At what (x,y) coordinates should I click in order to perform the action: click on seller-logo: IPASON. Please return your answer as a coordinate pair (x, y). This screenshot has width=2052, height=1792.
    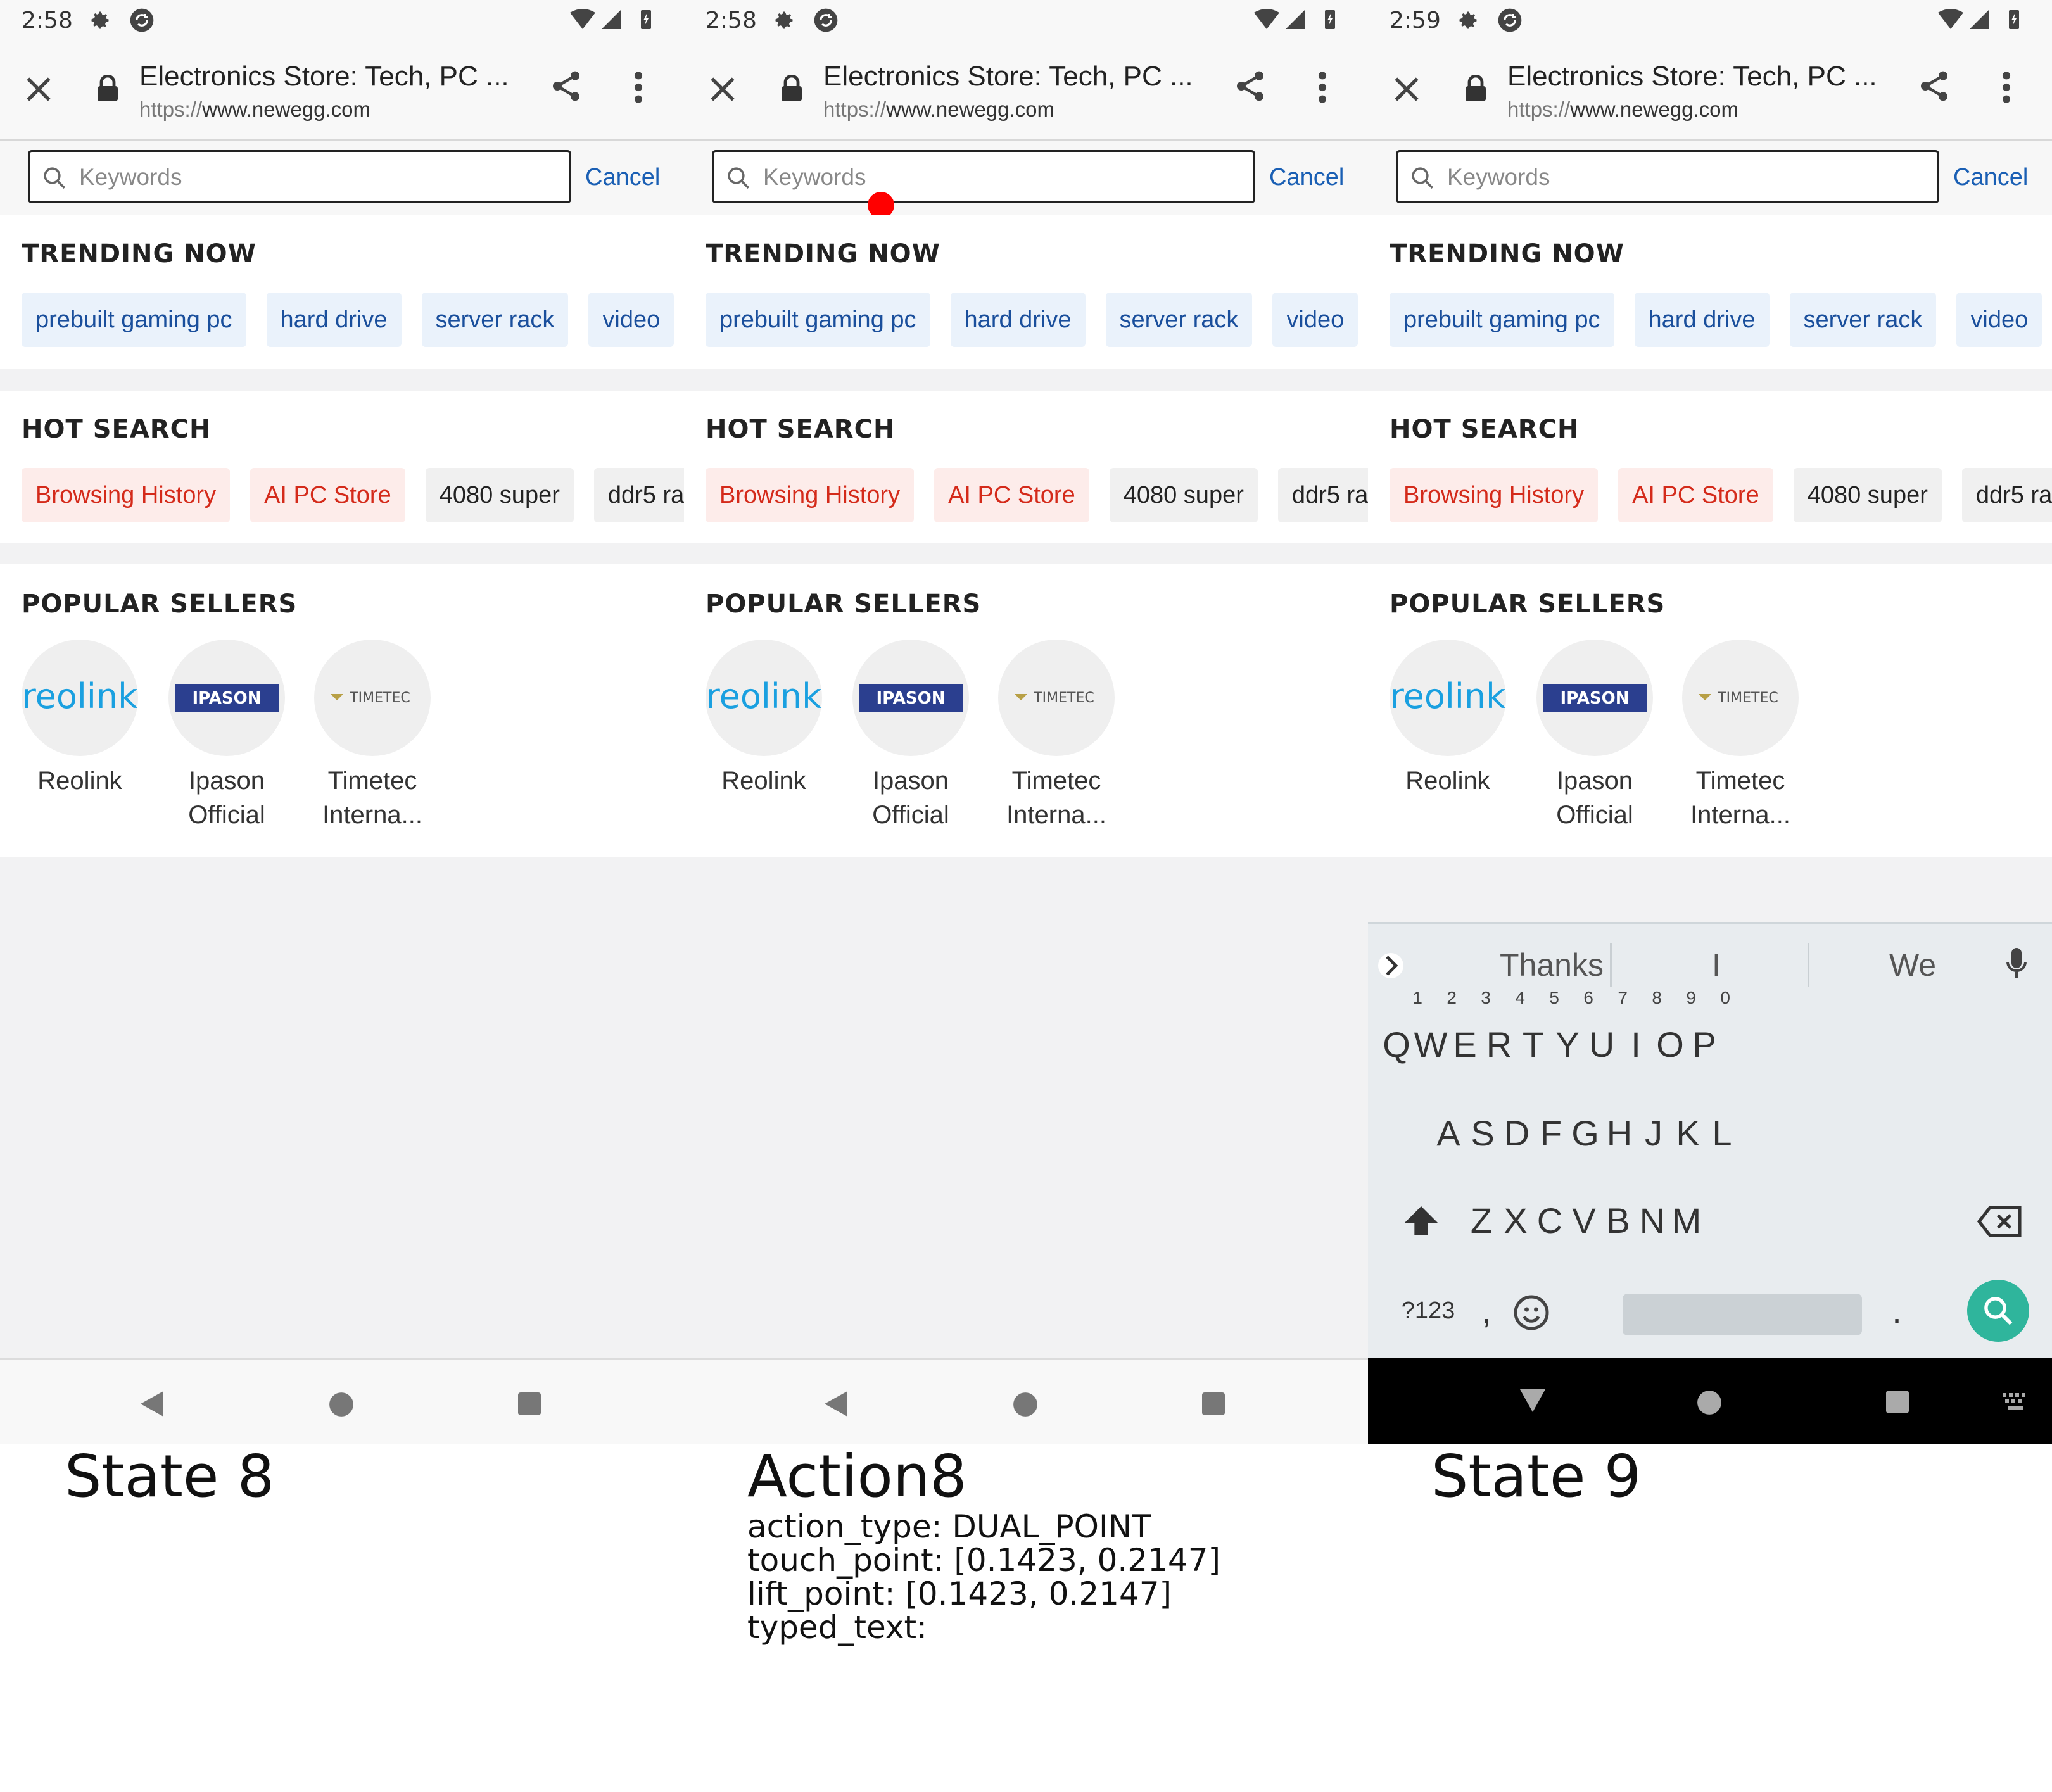
    Looking at the image, I should click on (226, 698).